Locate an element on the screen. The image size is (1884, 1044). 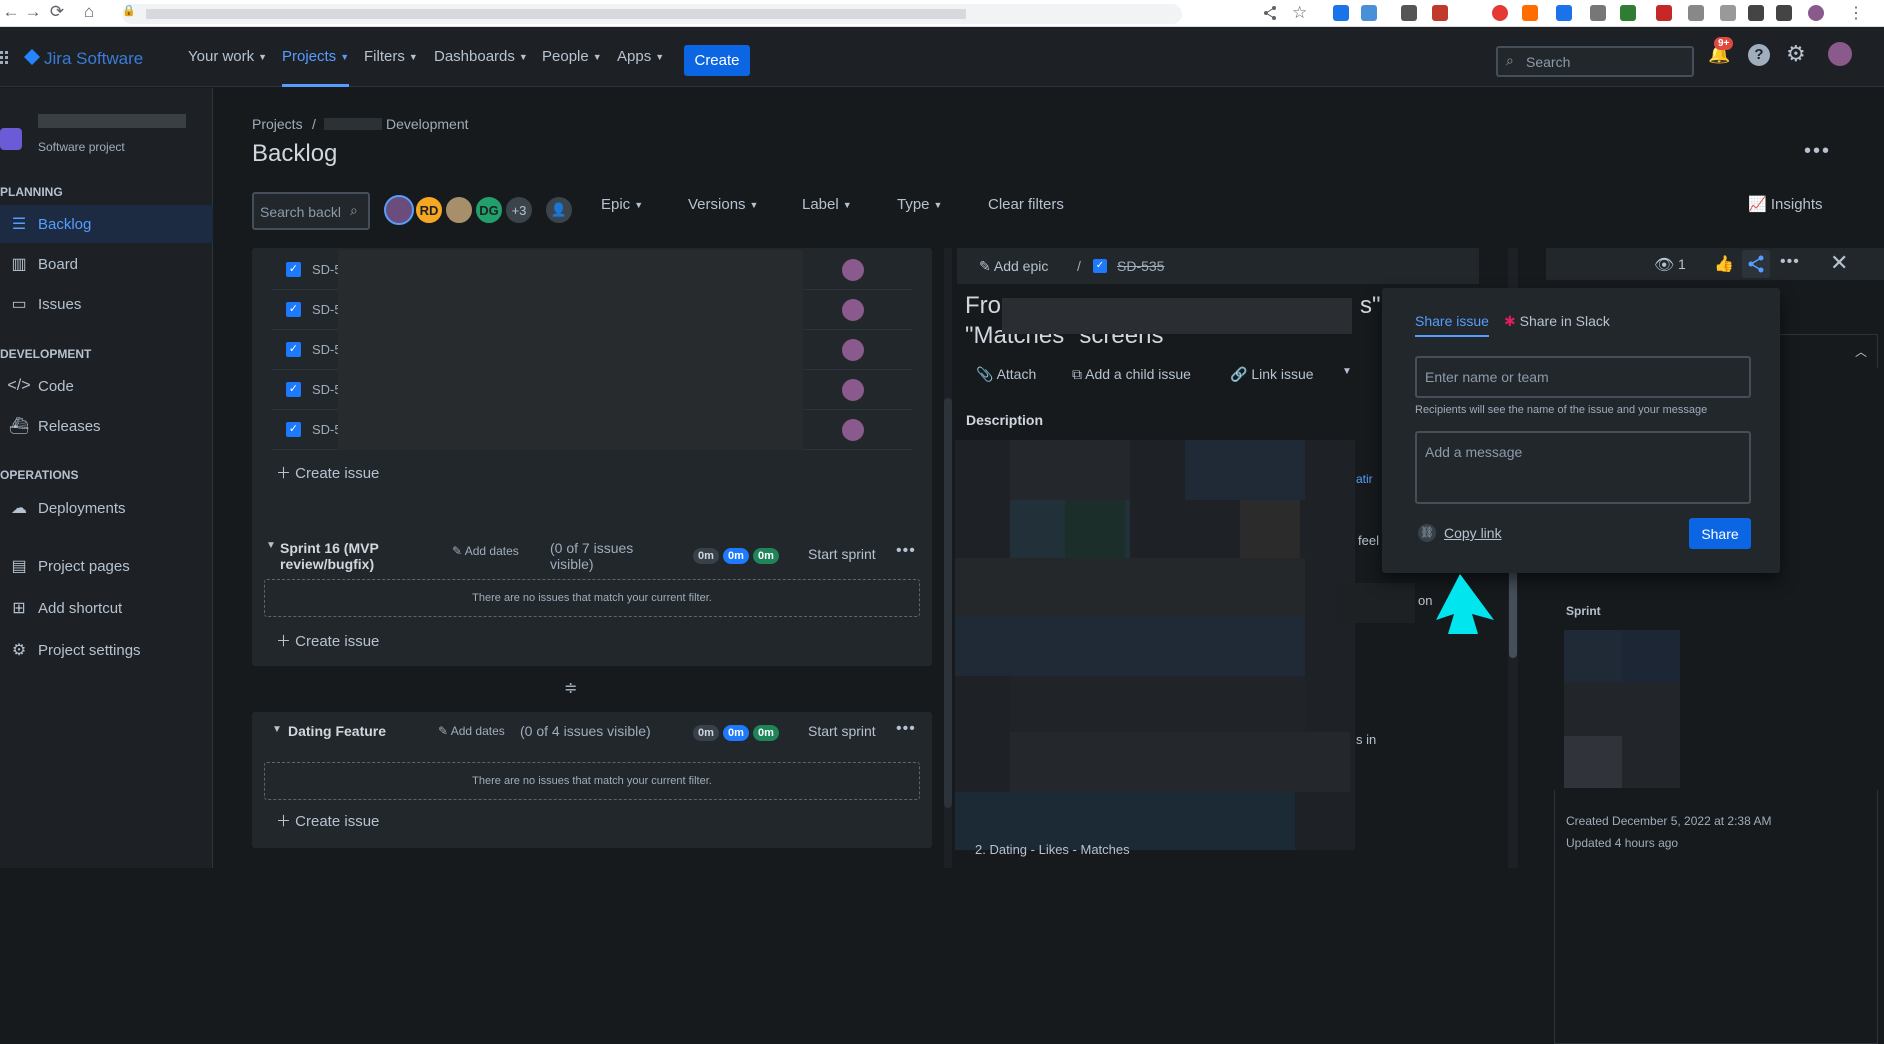
help-icon: ? is located at coordinates (1759, 55).